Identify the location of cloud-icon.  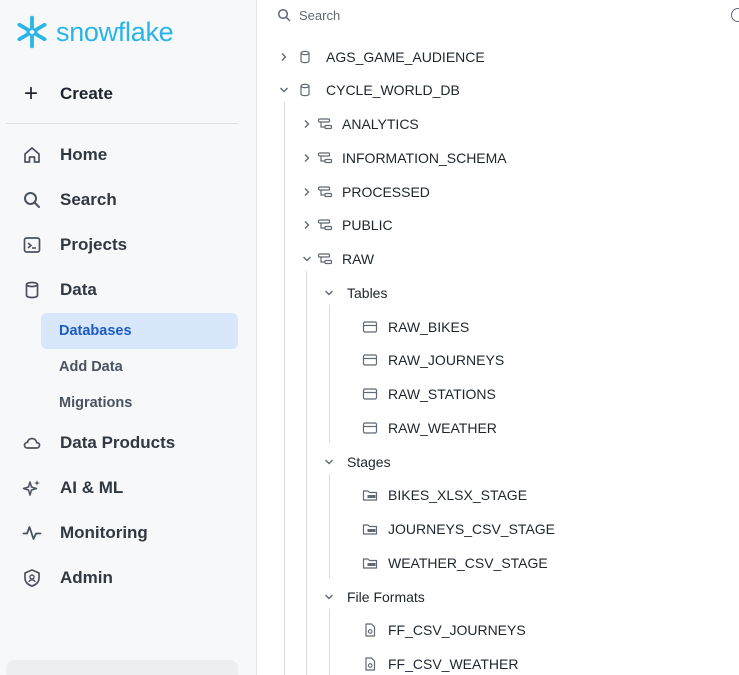
(32, 443).